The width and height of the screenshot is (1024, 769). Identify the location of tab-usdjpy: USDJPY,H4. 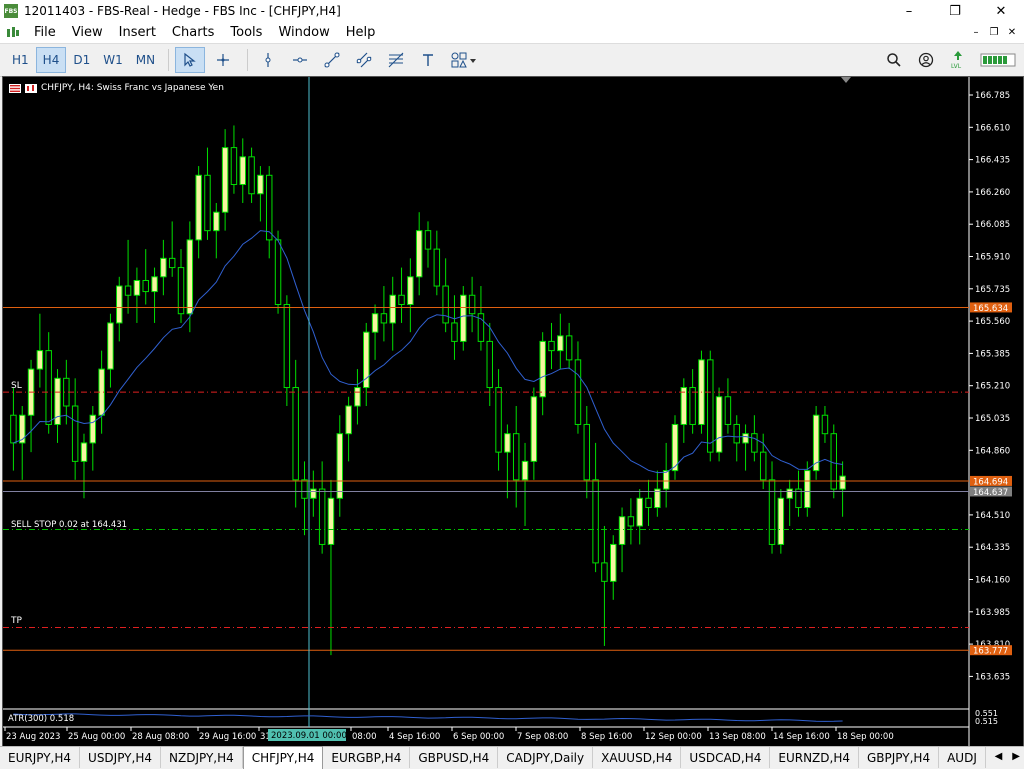
(120, 757).